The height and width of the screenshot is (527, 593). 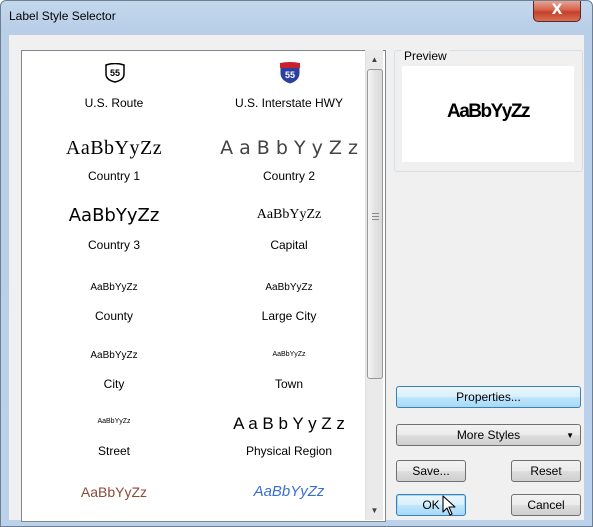 What do you see at coordinates (114, 245) in the screenshot?
I see `style-caption: Country 3` at bounding box center [114, 245].